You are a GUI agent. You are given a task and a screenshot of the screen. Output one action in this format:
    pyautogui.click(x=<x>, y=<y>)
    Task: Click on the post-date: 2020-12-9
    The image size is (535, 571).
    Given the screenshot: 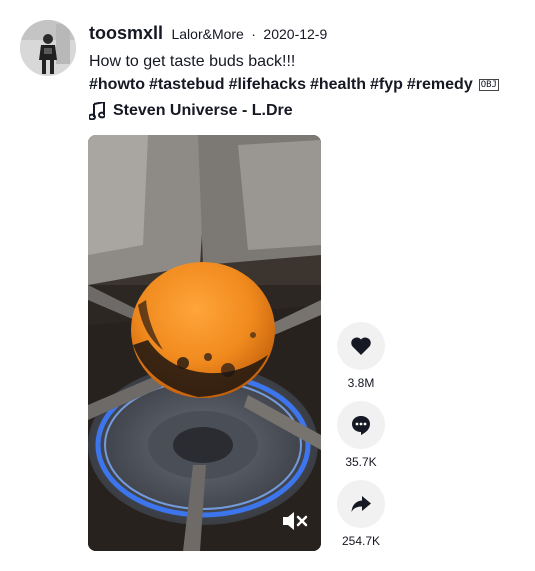 What is the action you would take?
    pyautogui.click(x=295, y=34)
    